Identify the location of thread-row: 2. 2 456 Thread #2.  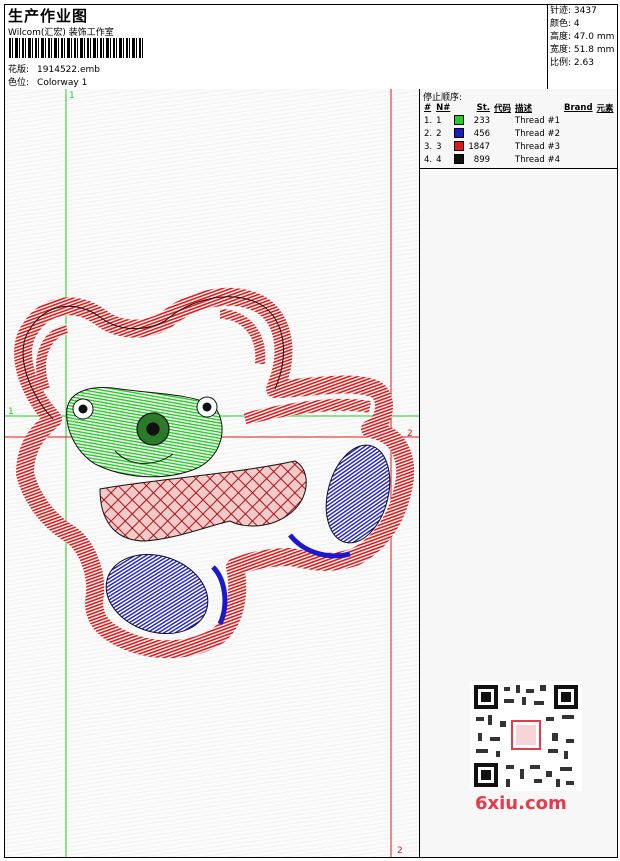
(492, 133).